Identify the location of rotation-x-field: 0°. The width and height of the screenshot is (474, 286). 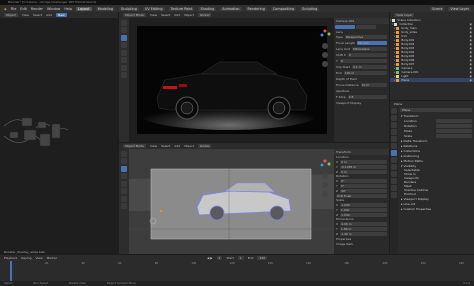
(363, 180).